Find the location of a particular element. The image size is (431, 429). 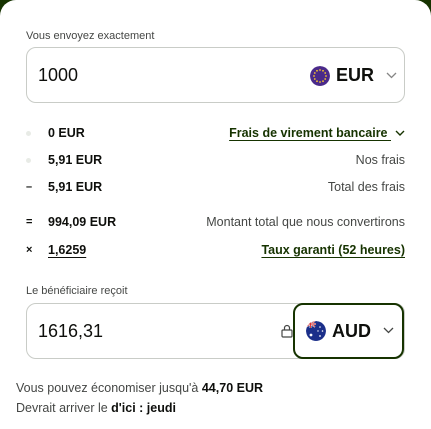

receive-amount-box: AUD is located at coordinates (215, 331).